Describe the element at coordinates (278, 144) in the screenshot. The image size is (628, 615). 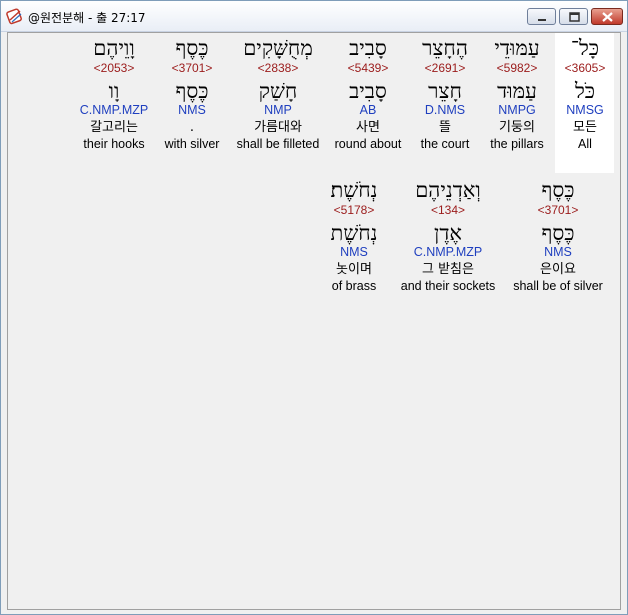
I see `english-gloss: shall be filleted` at that location.